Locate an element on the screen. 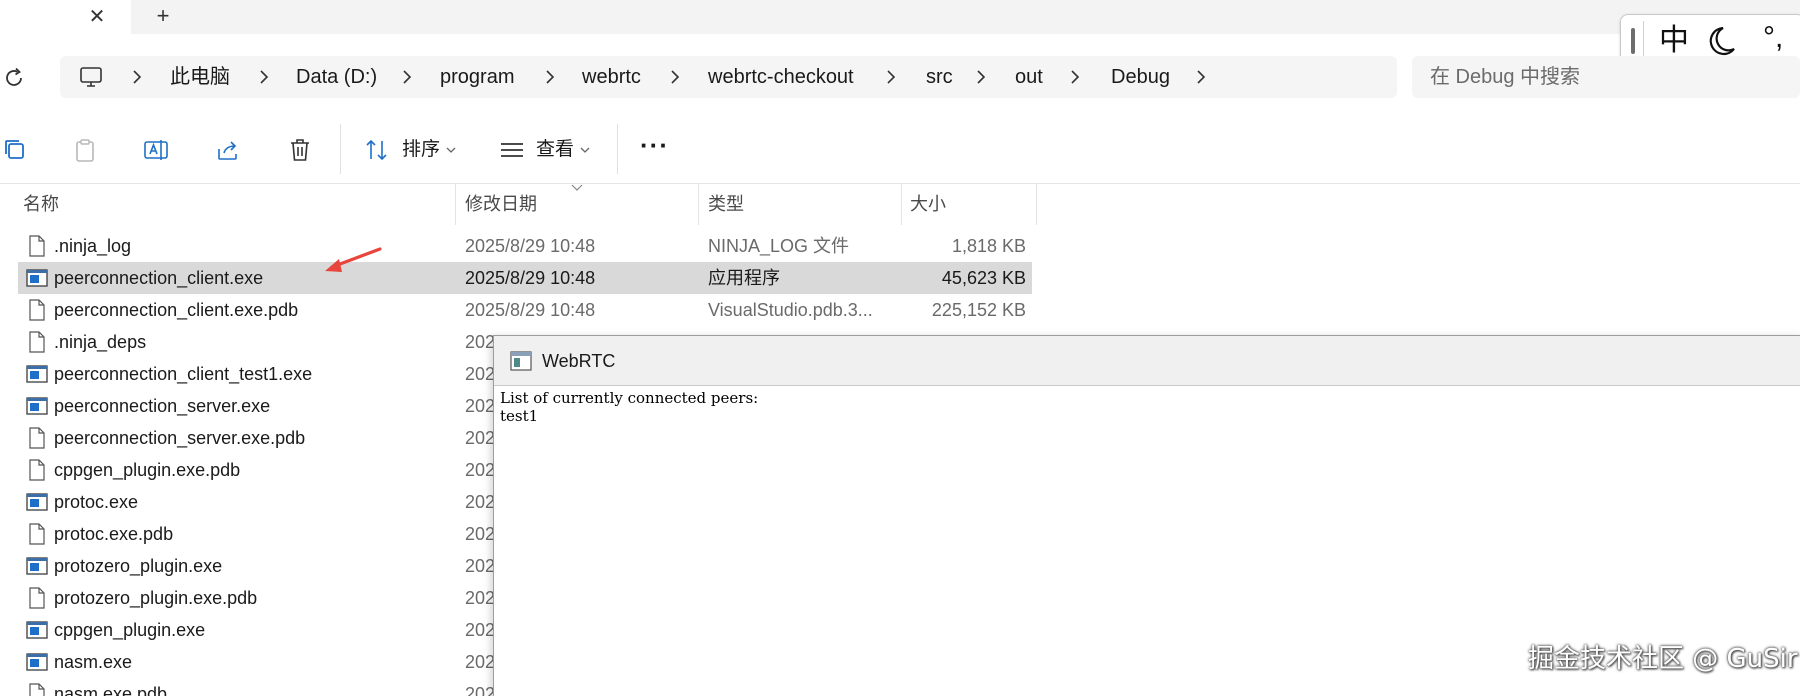 The width and height of the screenshot is (1800, 696). view-icon is located at coordinates (512, 150).